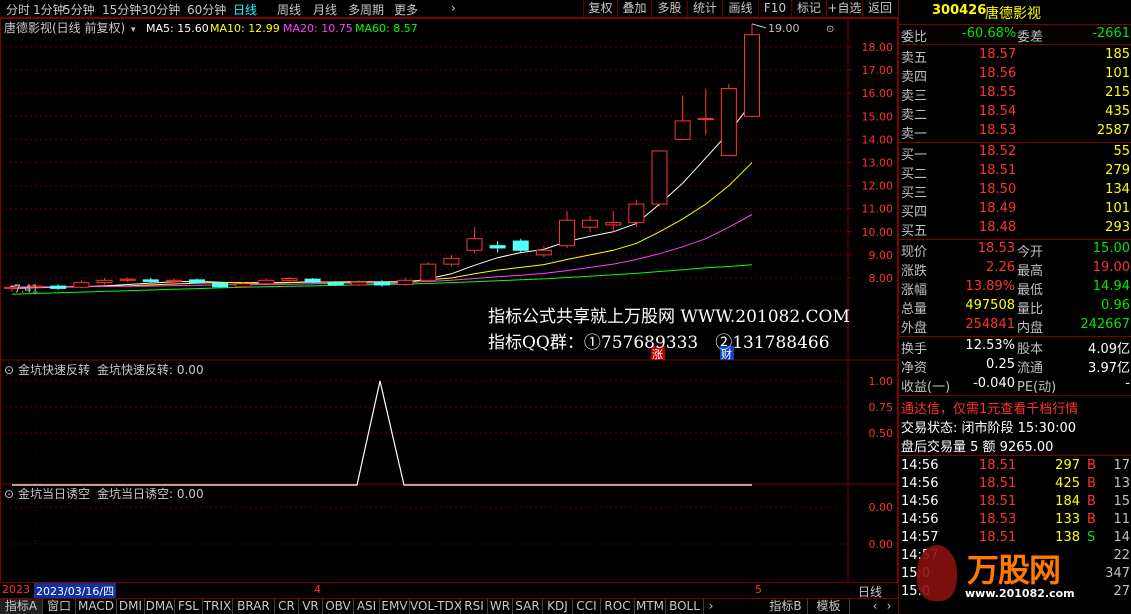 The width and height of the screenshot is (1131, 614). What do you see at coordinates (669, 8) in the screenshot?
I see `toolbar-button-2: 多股` at bounding box center [669, 8].